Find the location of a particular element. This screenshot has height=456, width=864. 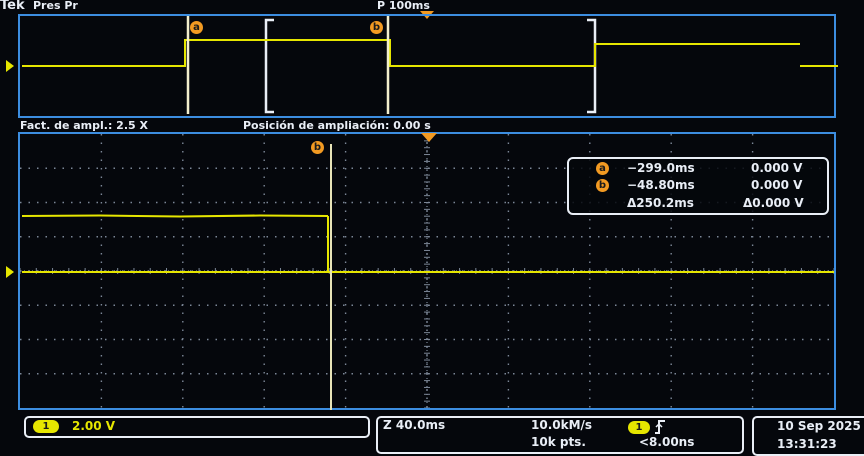

brand-logo: Tek is located at coordinates (12, 6).